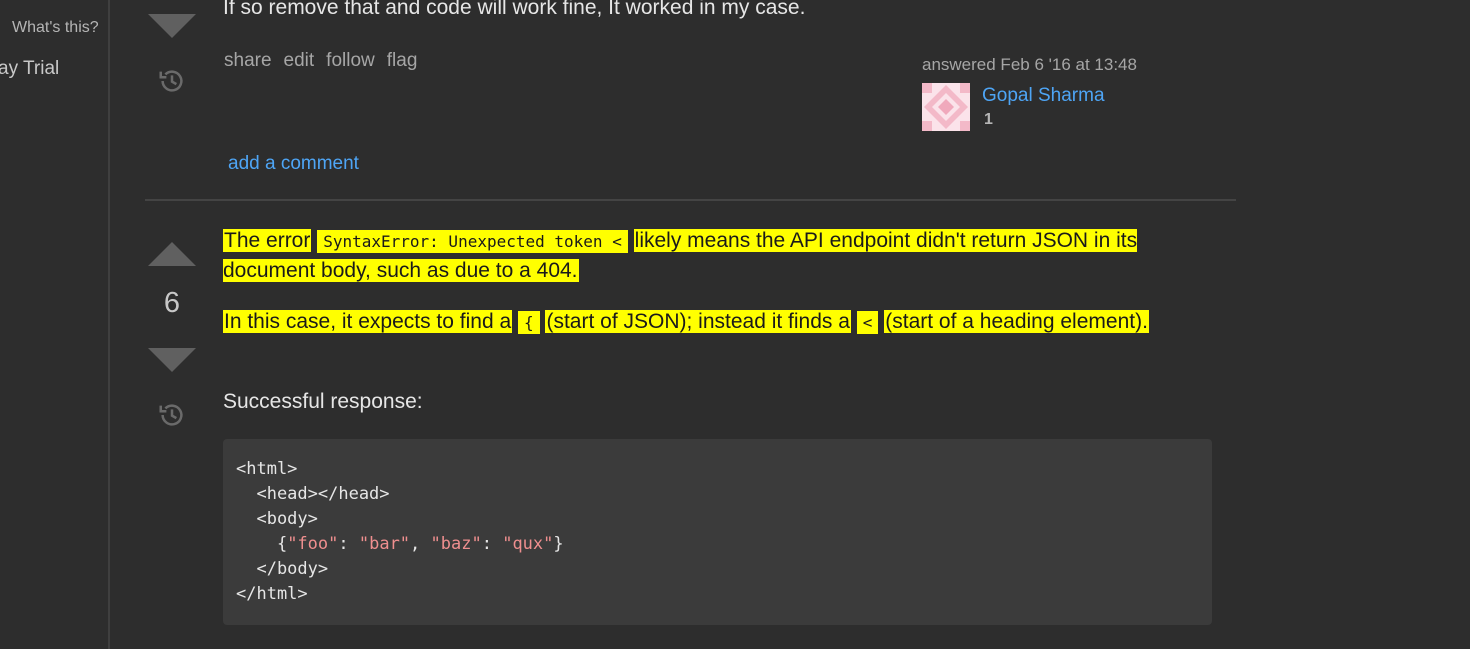 The image size is (1470, 649). What do you see at coordinates (1043, 96) in the screenshot?
I see `user-name-link: Gopal Sharma` at bounding box center [1043, 96].